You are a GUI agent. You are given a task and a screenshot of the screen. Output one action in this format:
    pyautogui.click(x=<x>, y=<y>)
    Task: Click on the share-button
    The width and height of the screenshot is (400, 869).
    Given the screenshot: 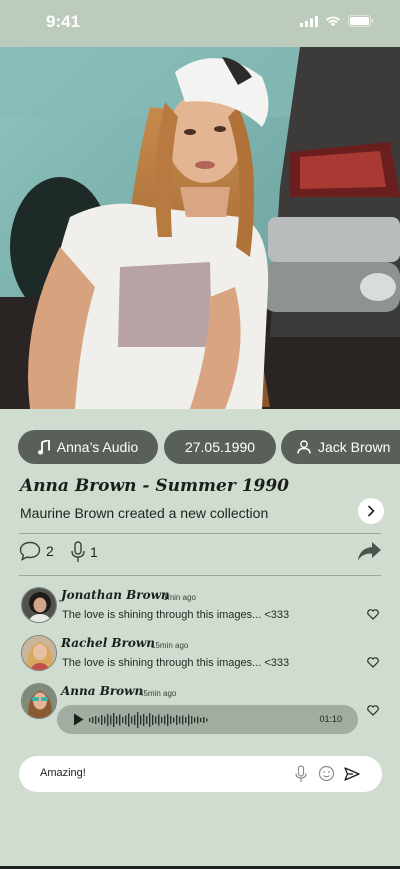 What is the action you would take?
    pyautogui.click(x=369, y=551)
    